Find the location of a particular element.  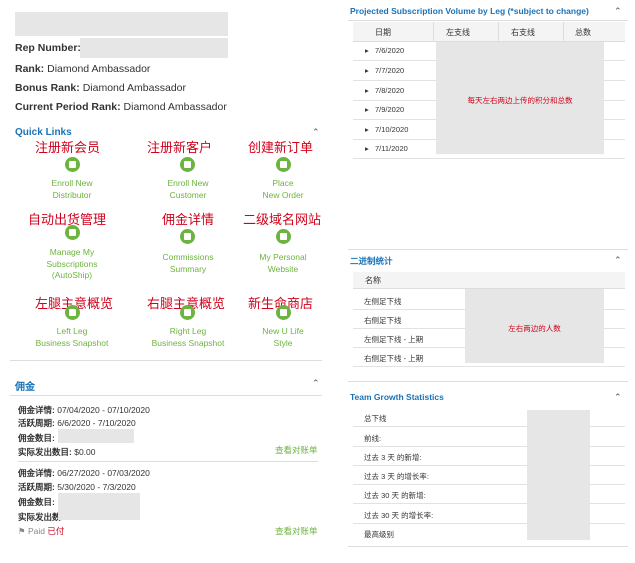

manage-subscriptions-link: Manage My Subscriptions (AutoShip) is located at coordinates (72, 264).